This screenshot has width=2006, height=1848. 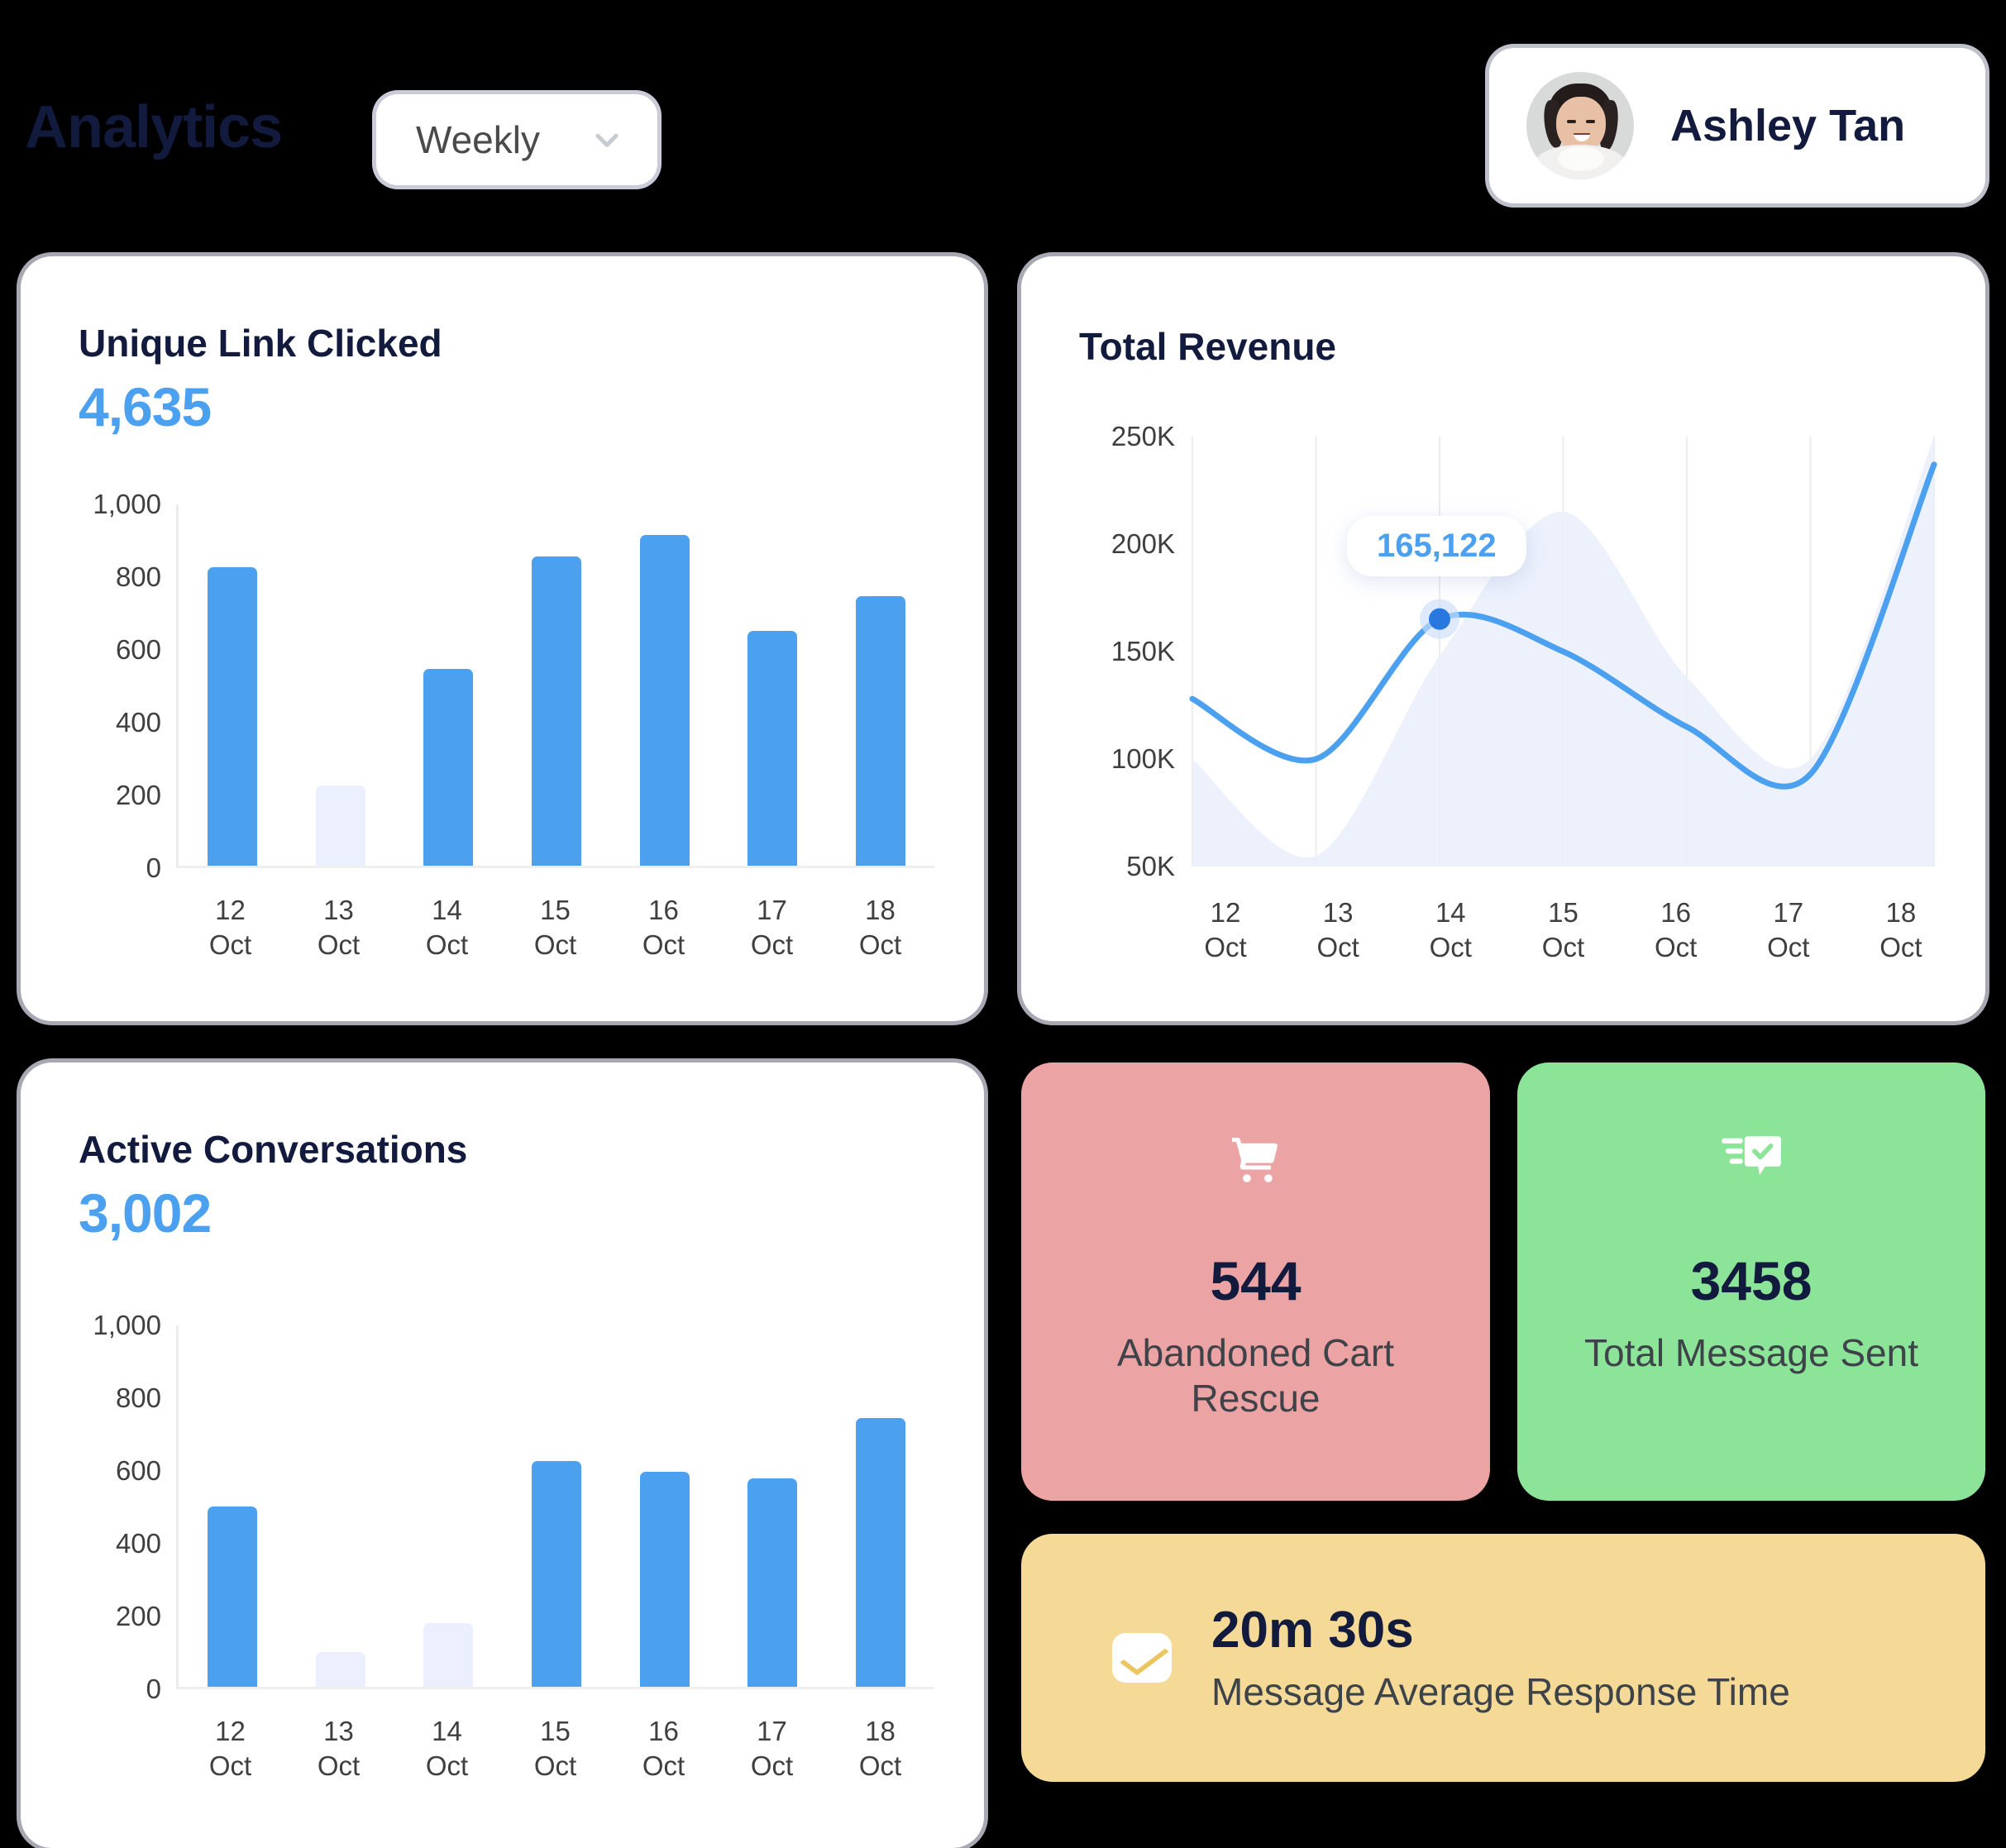 What do you see at coordinates (1500, 1658) in the screenshot?
I see `kpi-text-block: 20m 30s Message Average Response Time` at bounding box center [1500, 1658].